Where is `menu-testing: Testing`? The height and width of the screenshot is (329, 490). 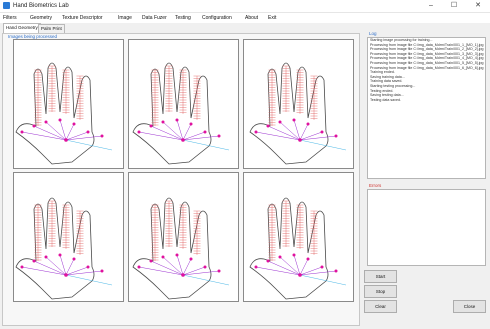 menu-testing: Testing is located at coordinates (183, 18).